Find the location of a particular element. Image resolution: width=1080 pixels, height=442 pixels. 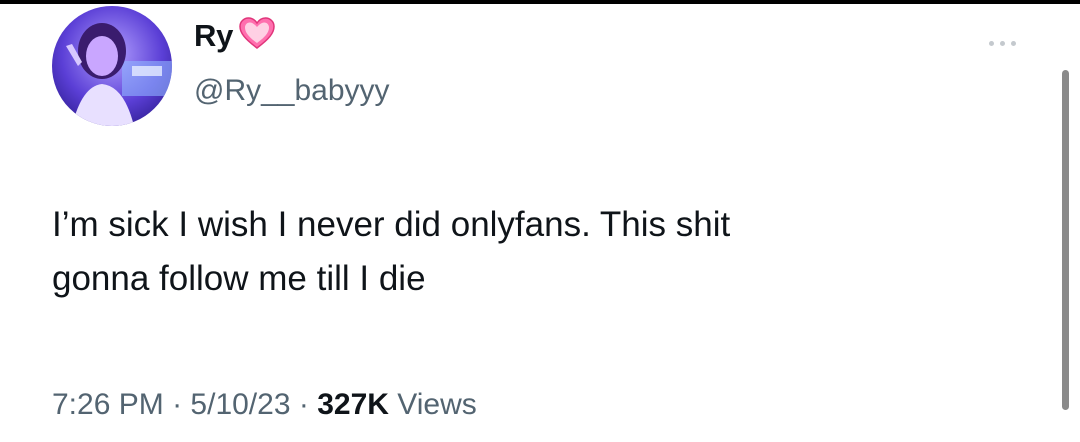

tweet-time: 7:26 PM is located at coordinates (108, 404).